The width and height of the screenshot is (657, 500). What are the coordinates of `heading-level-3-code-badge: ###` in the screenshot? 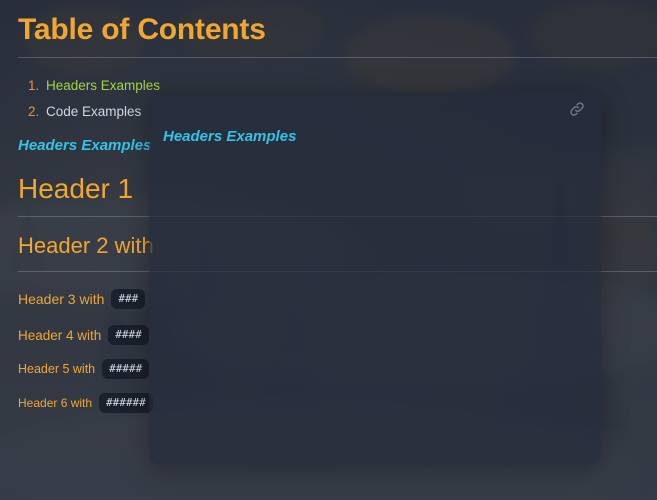 It's located at (128, 299).